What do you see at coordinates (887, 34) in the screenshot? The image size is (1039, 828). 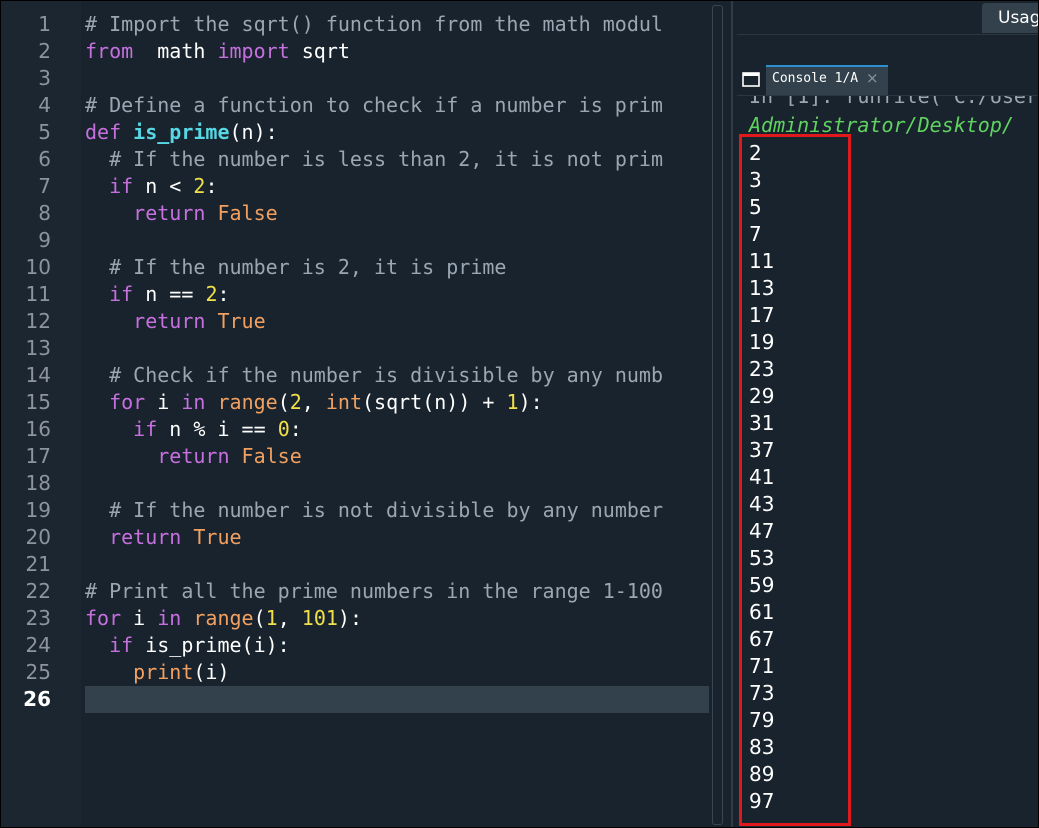 I see `top-tab-divider` at bounding box center [887, 34].